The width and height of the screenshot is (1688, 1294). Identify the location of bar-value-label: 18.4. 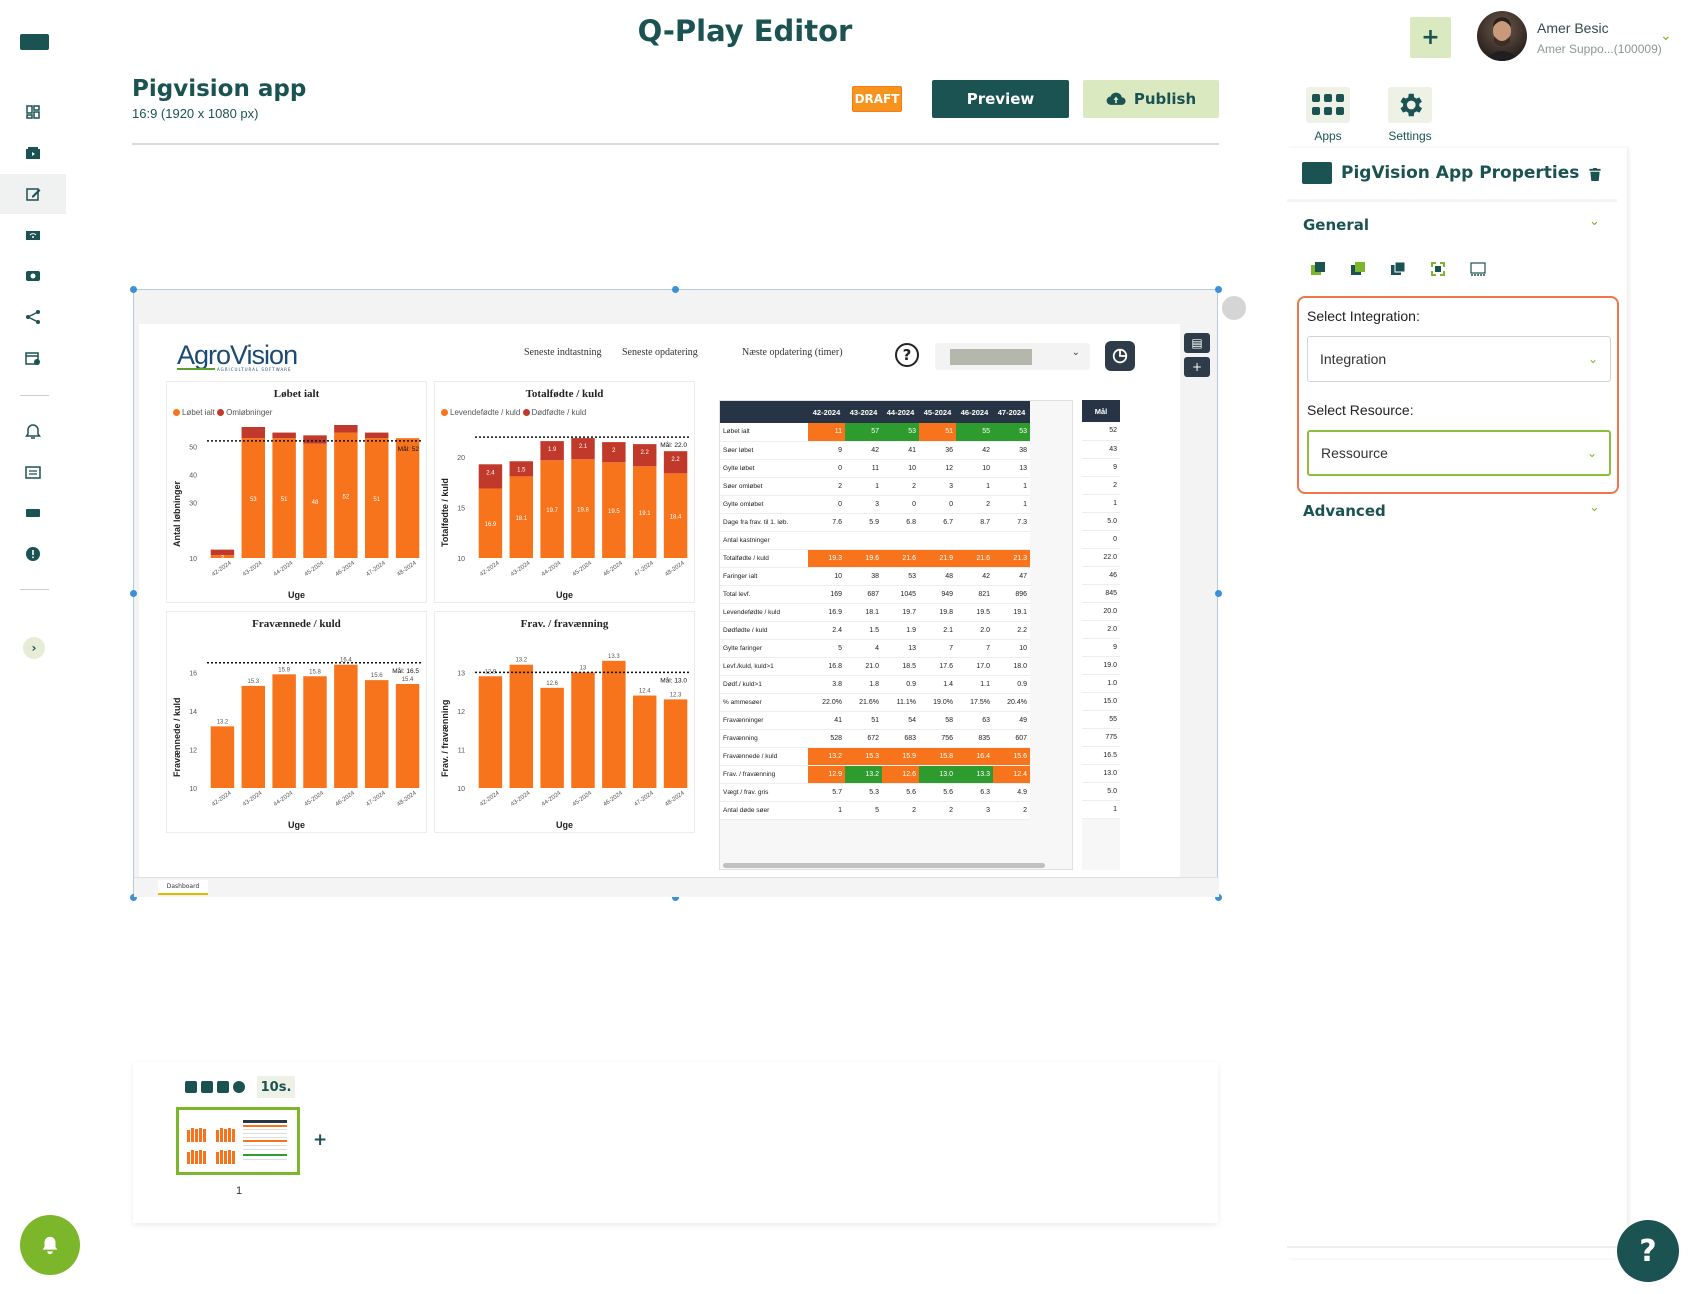
(676, 518).